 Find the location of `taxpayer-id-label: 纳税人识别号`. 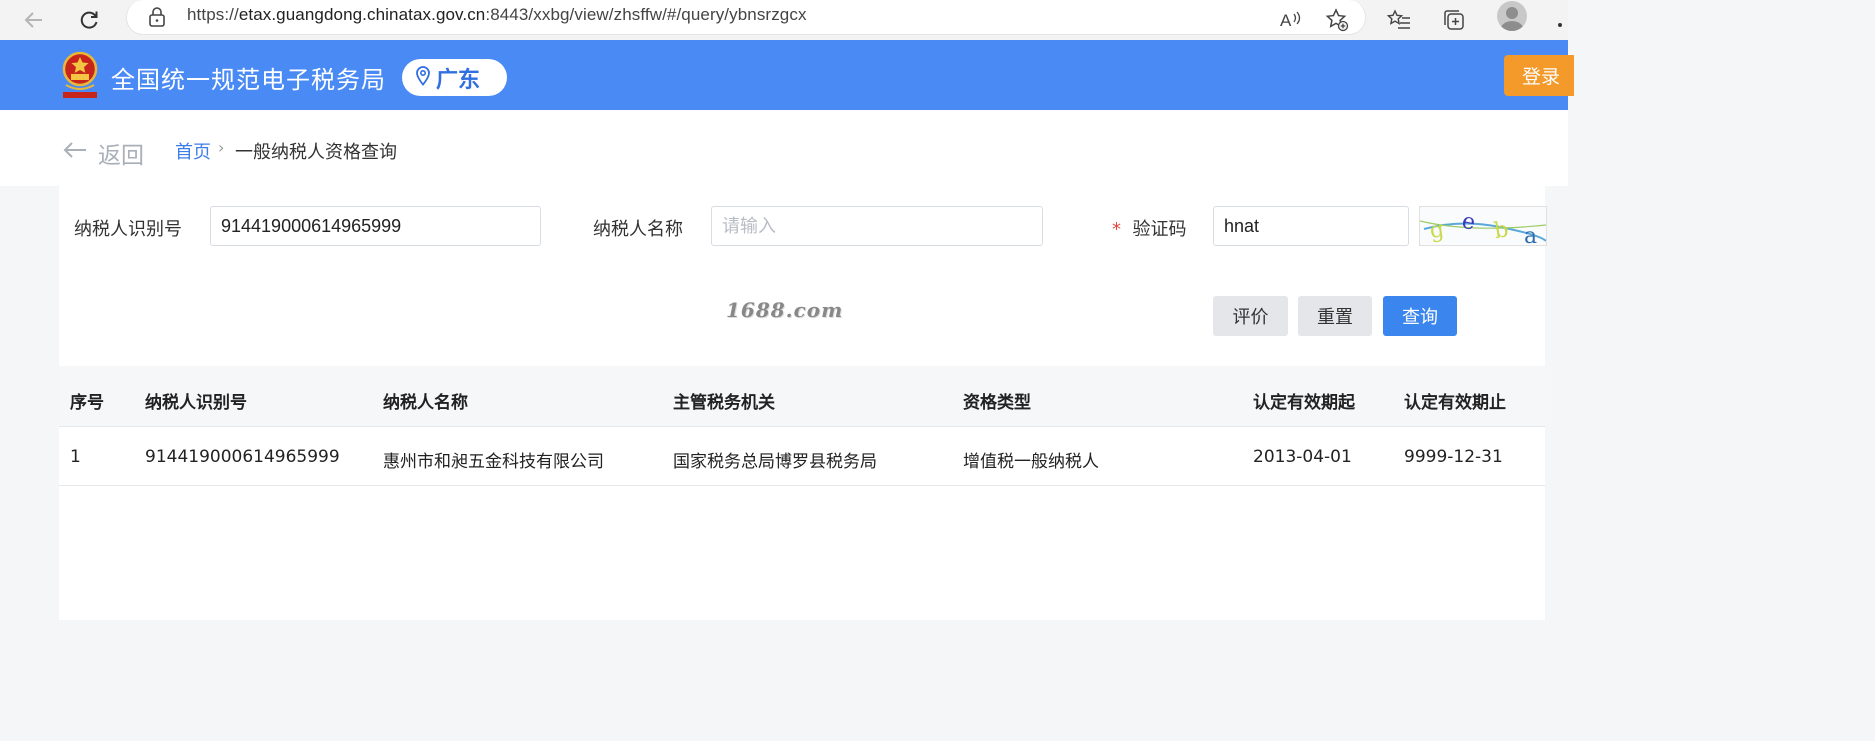

taxpayer-id-label: 纳税人识别号 is located at coordinates (128, 229).